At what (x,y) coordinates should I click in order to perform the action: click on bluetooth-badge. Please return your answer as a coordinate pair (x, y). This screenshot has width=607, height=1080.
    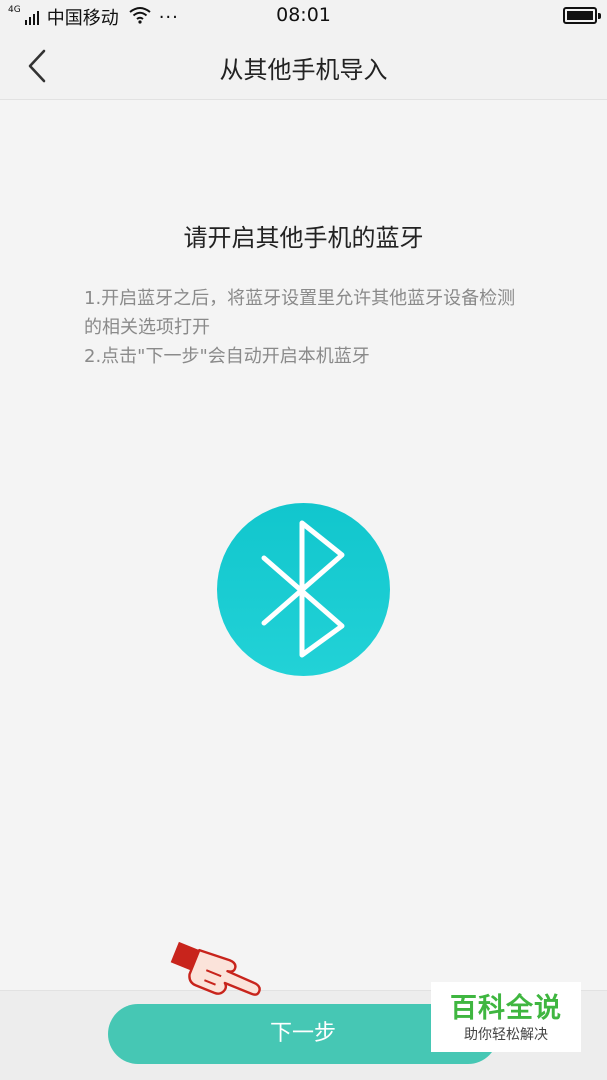
    Looking at the image, I should click on (303, 589).